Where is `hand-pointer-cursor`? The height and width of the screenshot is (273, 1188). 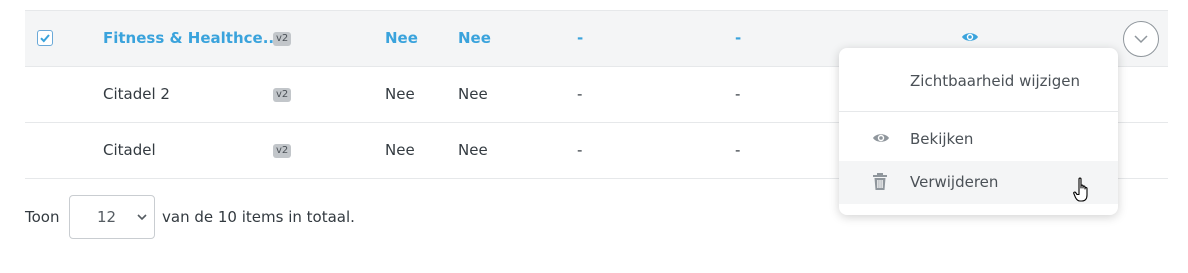 hand-pointer-cursor is located at coordinates (1080, 189).